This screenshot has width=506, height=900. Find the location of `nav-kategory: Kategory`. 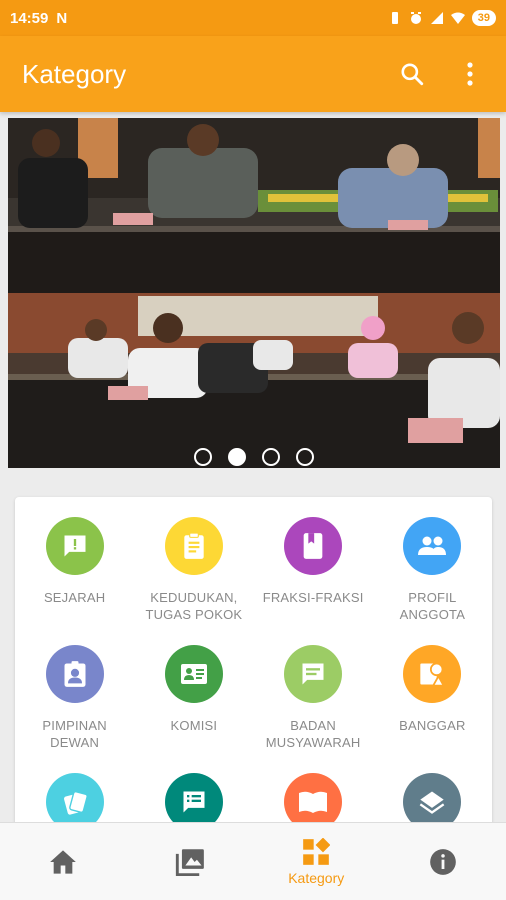

nav-kategory: Kategory is located at coordinates (316, 861).